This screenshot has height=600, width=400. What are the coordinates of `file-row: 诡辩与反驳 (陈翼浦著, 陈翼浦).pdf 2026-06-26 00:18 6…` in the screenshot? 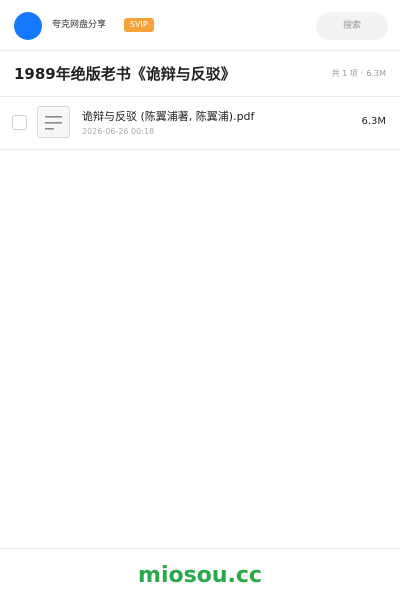 It's located at (200, 123).